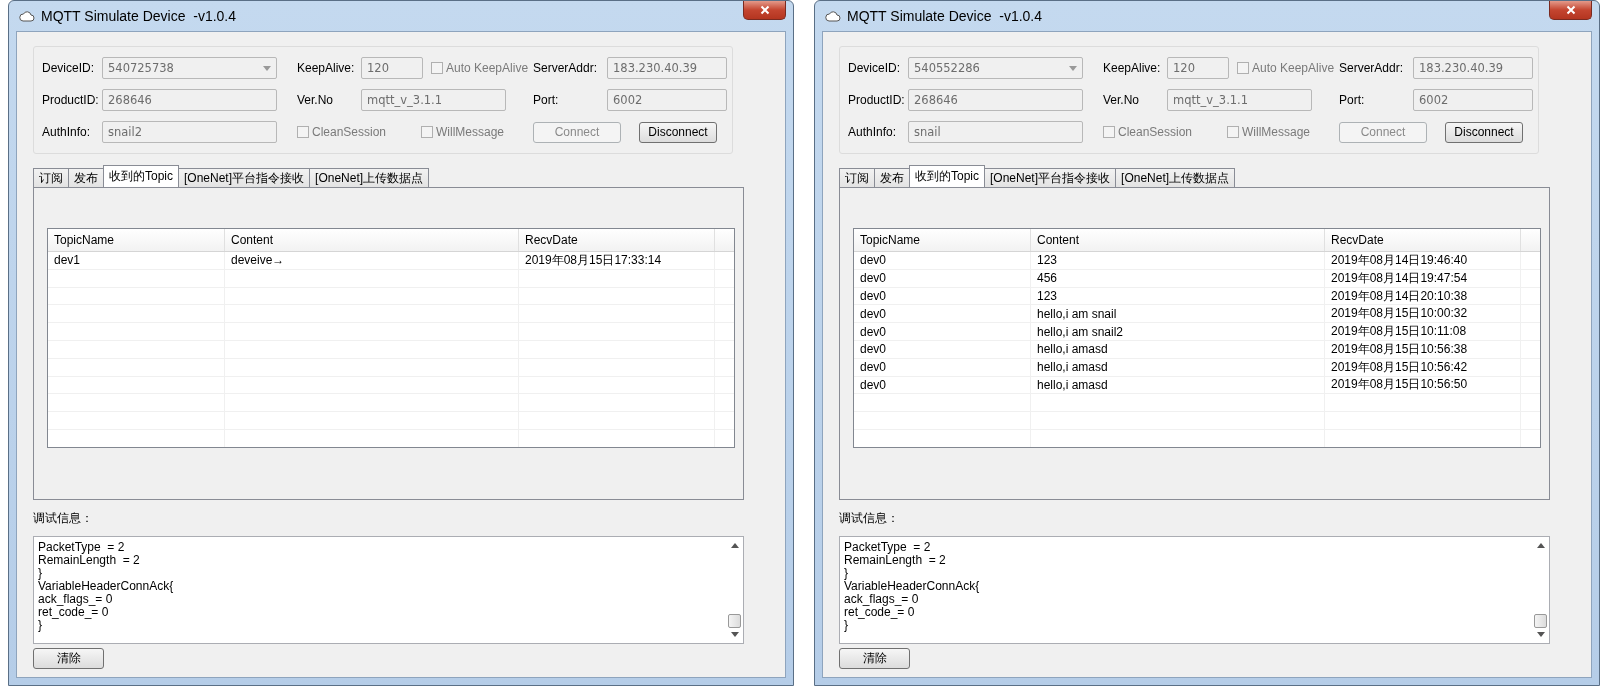 The height and width of the screenshot is (691, 1603). I want to click on caret-icon, so click(1073, 68).